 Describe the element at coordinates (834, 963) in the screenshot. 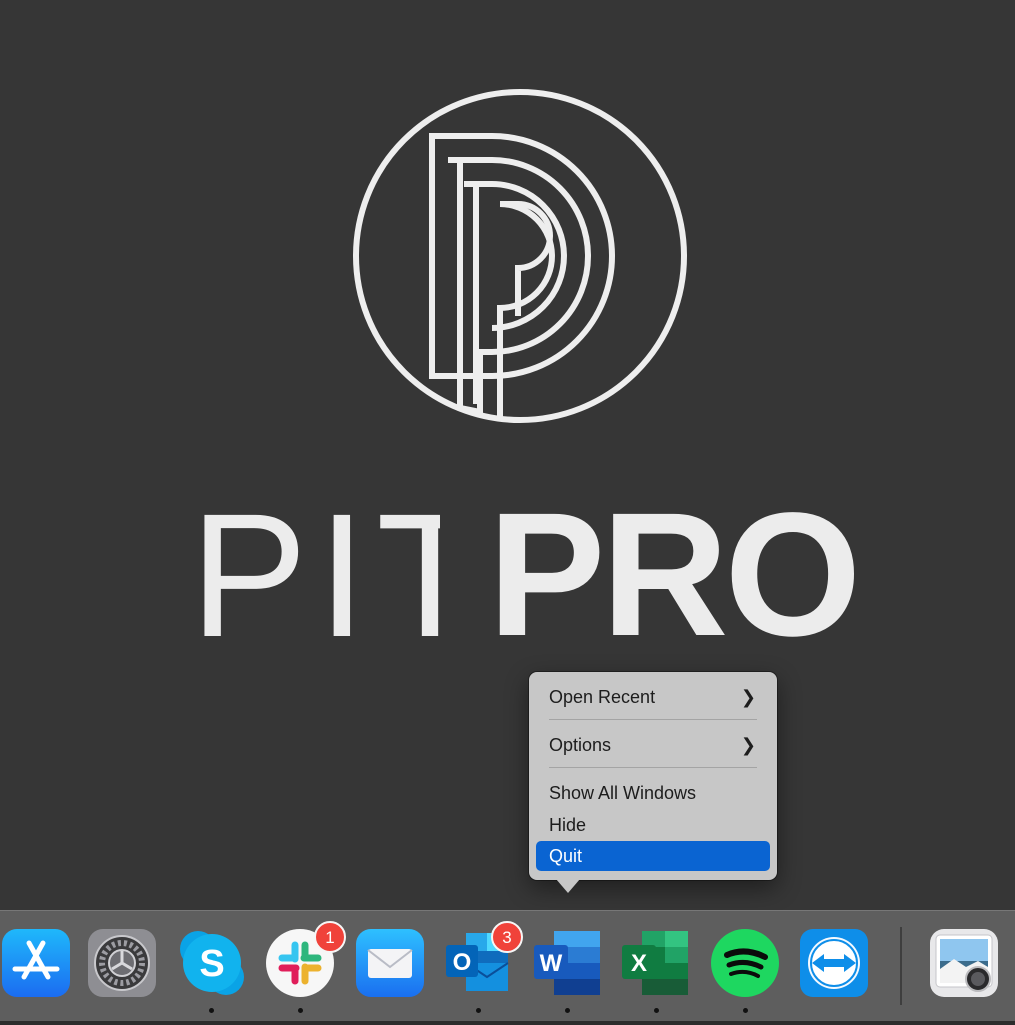

I see `teamviewer-icon` at that location.